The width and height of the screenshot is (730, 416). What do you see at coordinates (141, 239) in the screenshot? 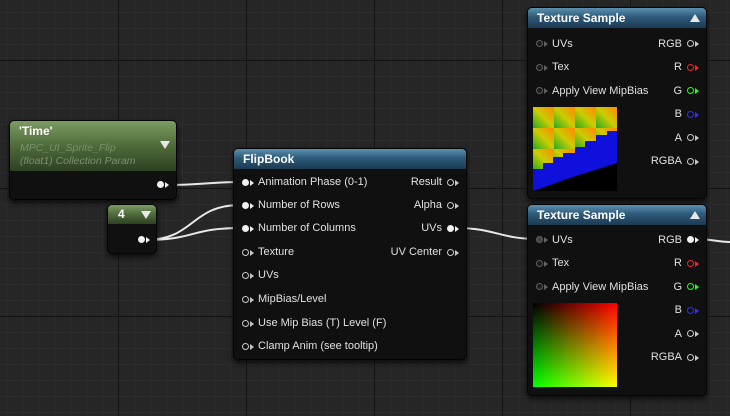
I see `constant-output-pin` at bounding box center [141, 239].